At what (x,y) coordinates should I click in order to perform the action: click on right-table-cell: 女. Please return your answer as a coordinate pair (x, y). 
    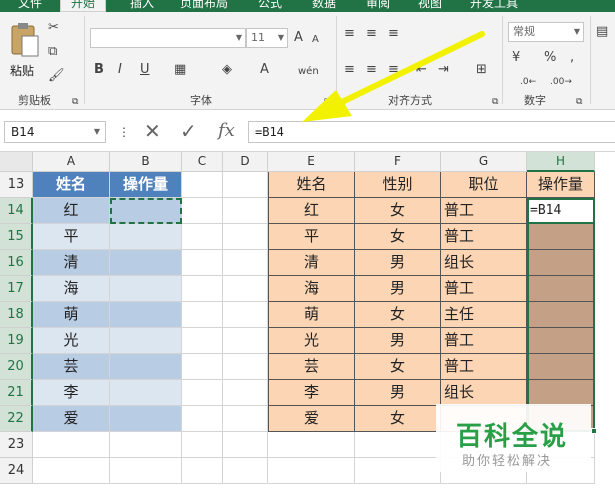
    Looking at the image, I should click on (398, 315).